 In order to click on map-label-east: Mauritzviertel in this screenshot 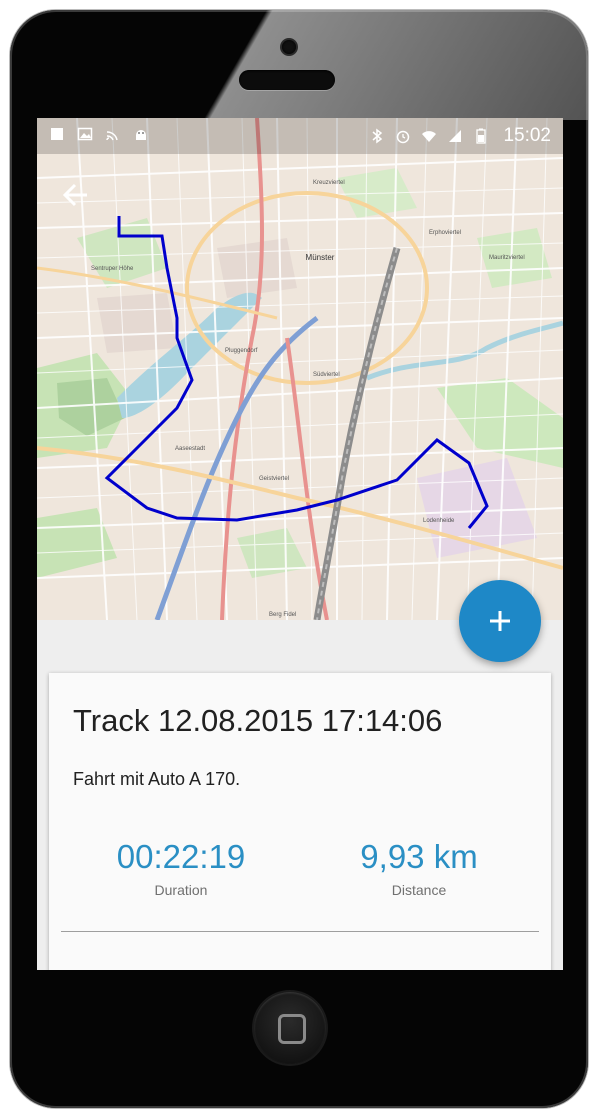, I will do `click(507, 258)`.